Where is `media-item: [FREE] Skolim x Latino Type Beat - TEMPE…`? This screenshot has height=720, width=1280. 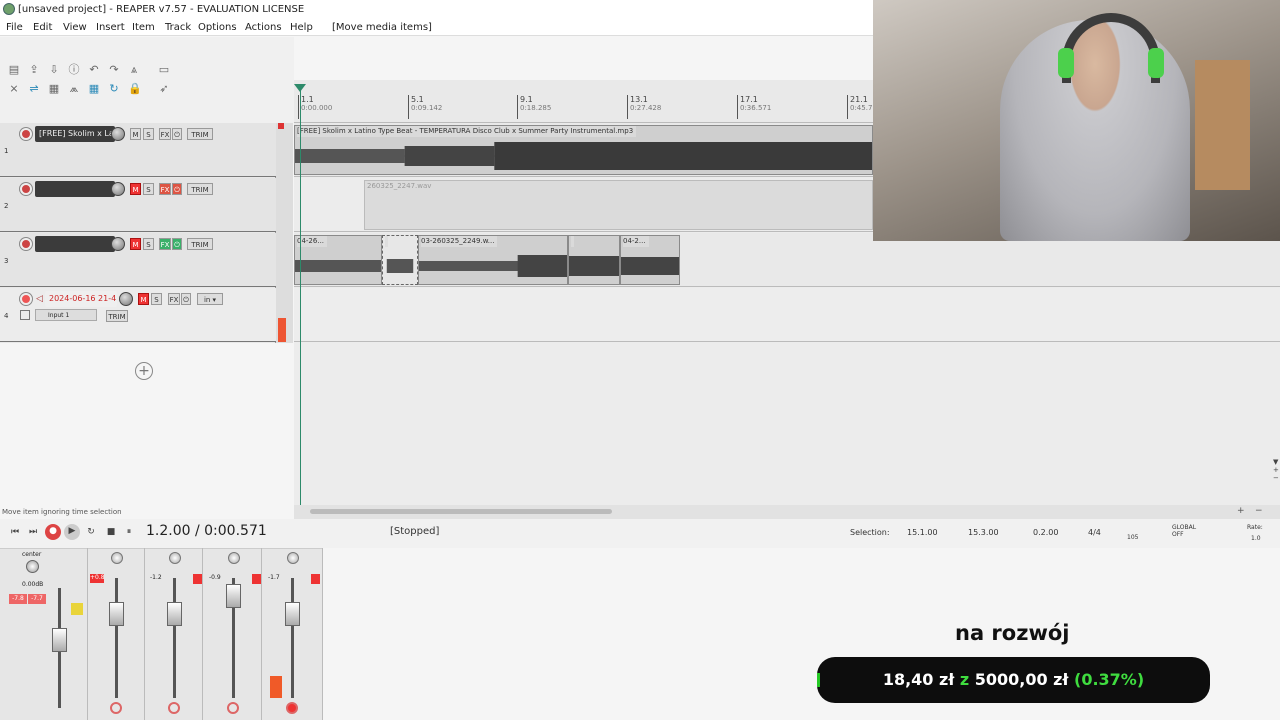 media-item: [FREE] Skolim x Latino Type Beat - TEMPE… is located at coordinates (583, 150).